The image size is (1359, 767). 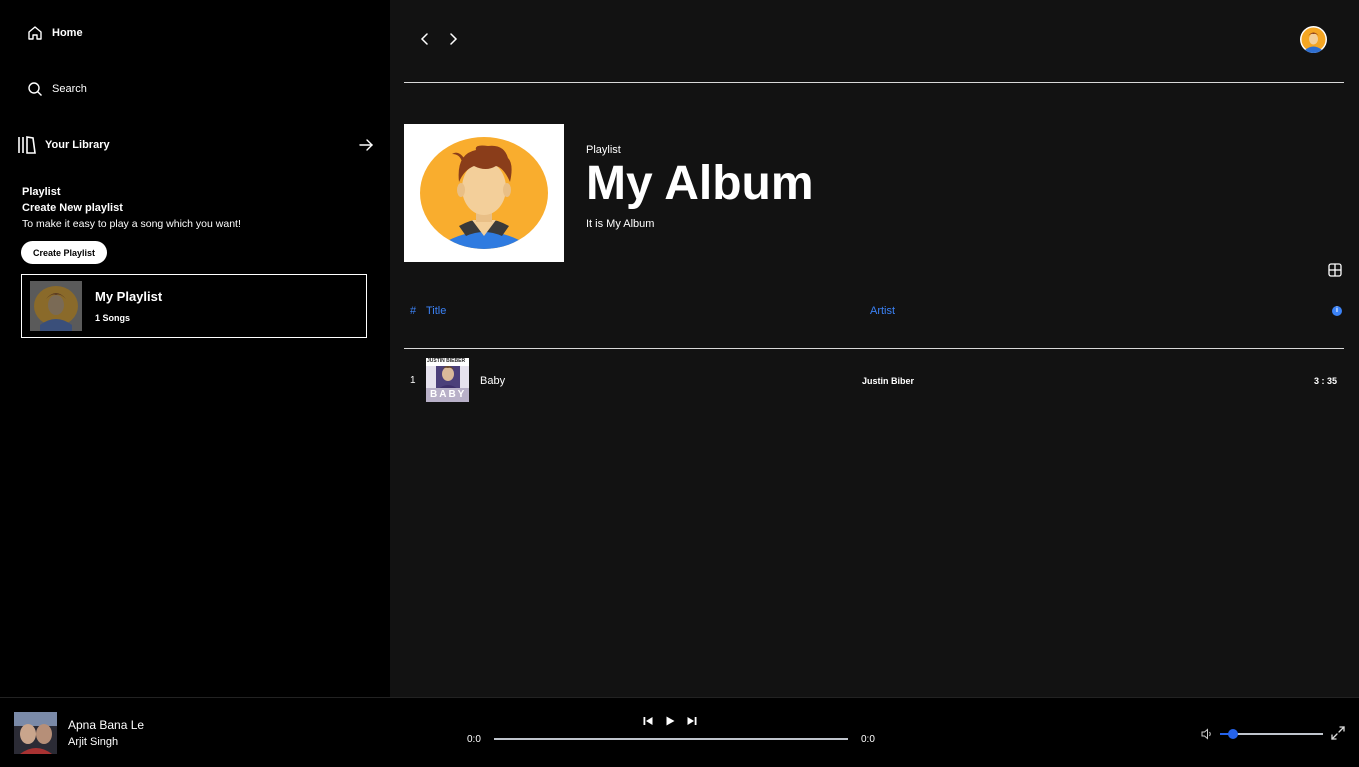 What do you see at coordinates (1326, 381) in the screenshot?
I see `track-duration: 3 : 35` at bounding box center [1326, 381].